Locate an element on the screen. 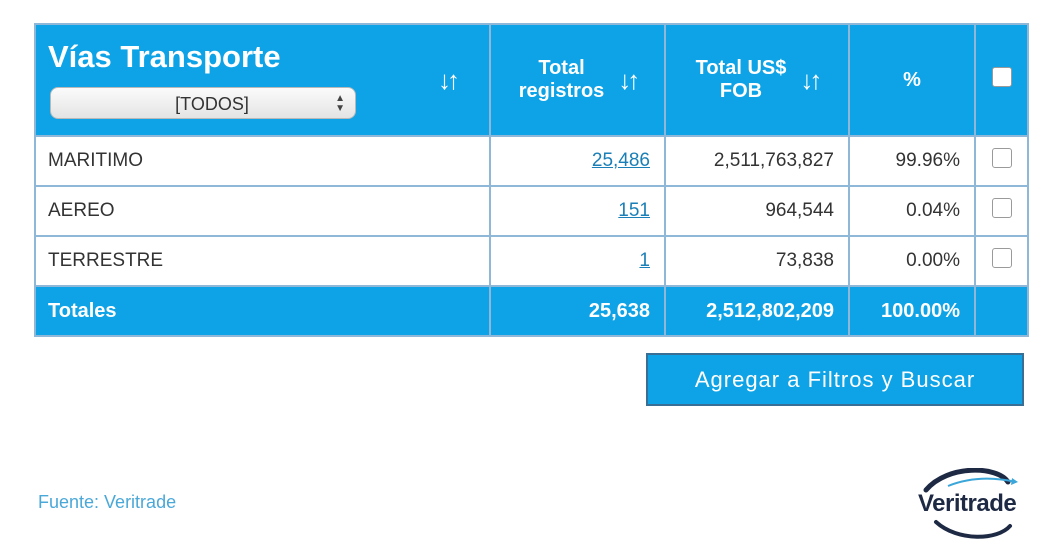 This screenshot has height=550, width=1064. header-select-all is located at coordinates (1001, 80).